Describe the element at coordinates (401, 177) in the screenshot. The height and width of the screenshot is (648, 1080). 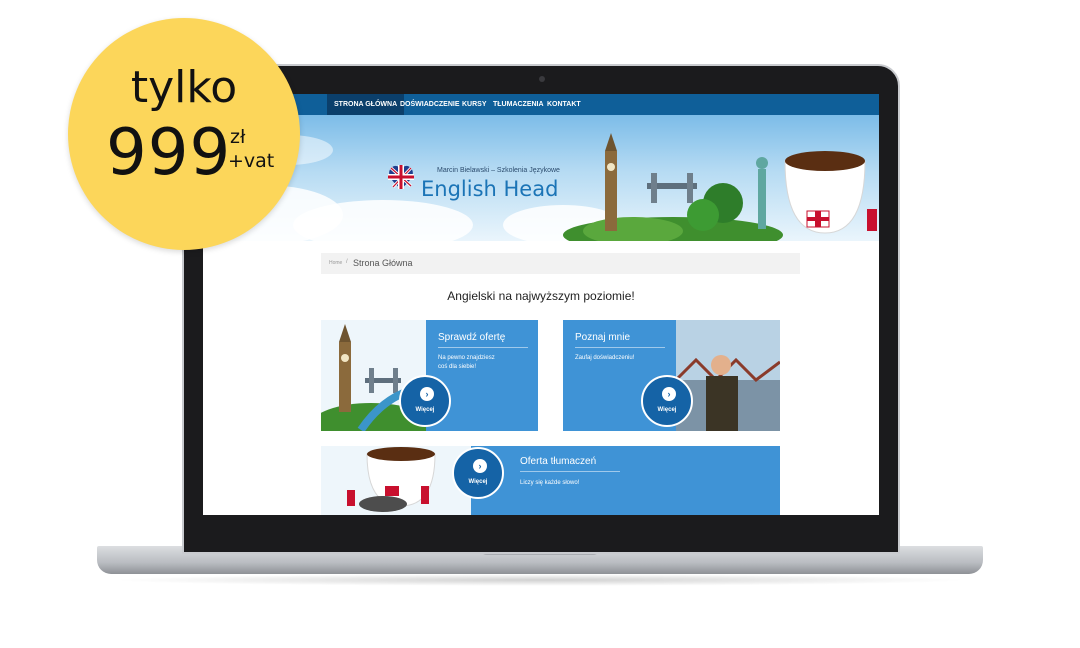
I see `uk-flag-heart-icon` at that location.